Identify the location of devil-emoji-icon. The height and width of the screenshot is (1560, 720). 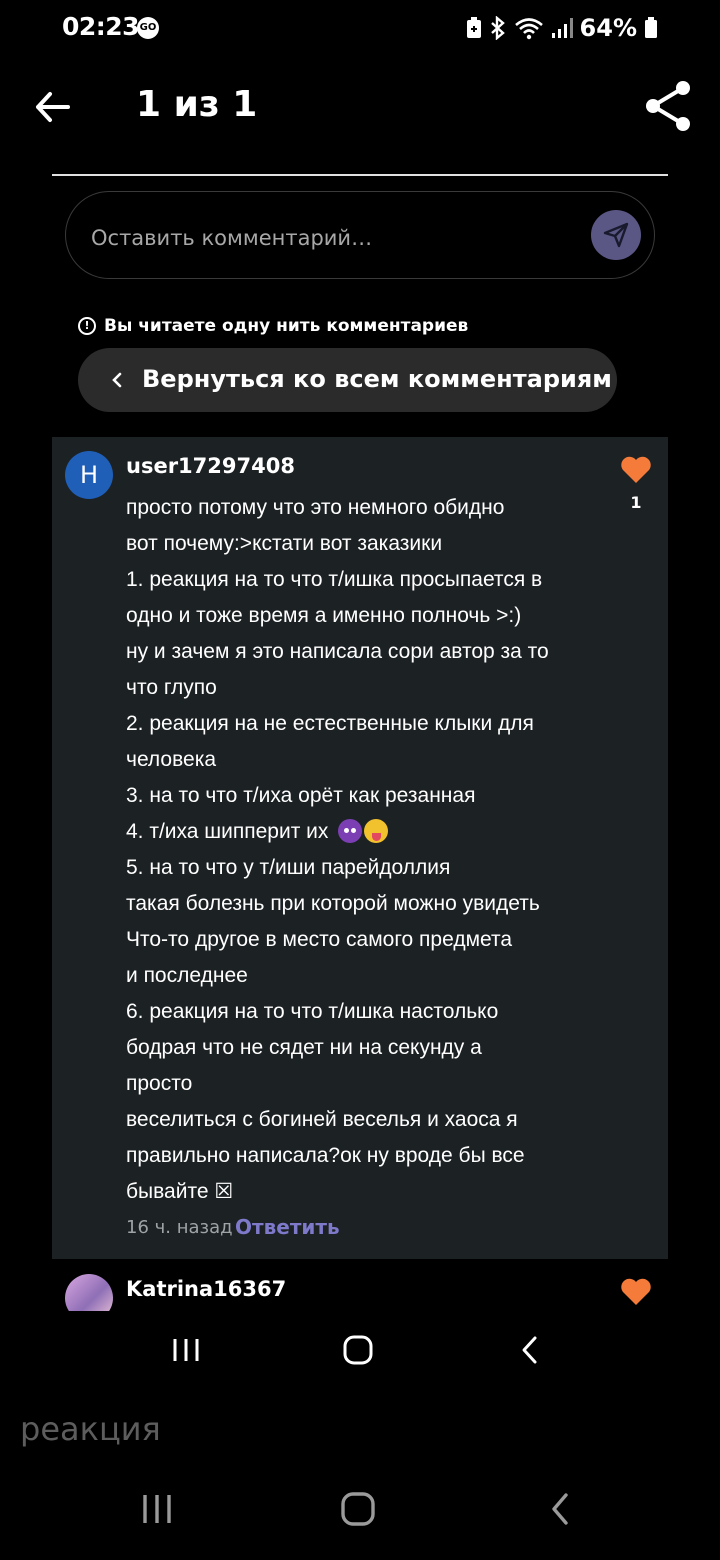
(350, 831).